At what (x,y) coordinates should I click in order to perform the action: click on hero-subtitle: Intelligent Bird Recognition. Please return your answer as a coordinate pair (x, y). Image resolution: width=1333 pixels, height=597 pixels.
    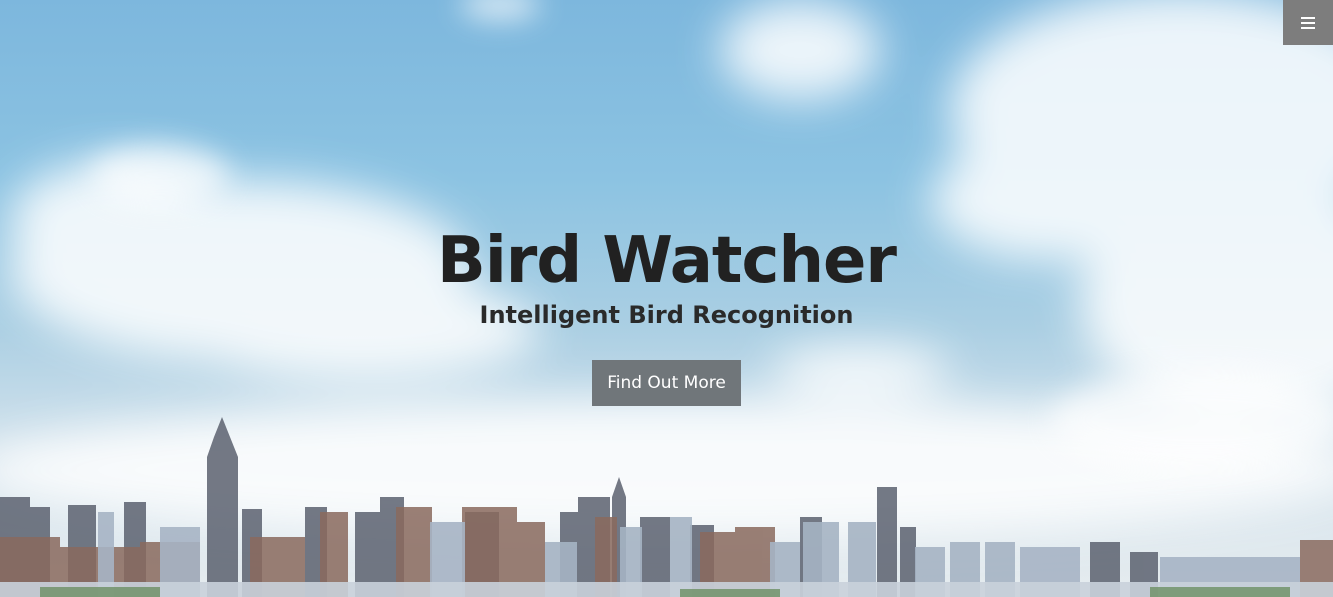
    Looking at the image, I should click on (666, 315).